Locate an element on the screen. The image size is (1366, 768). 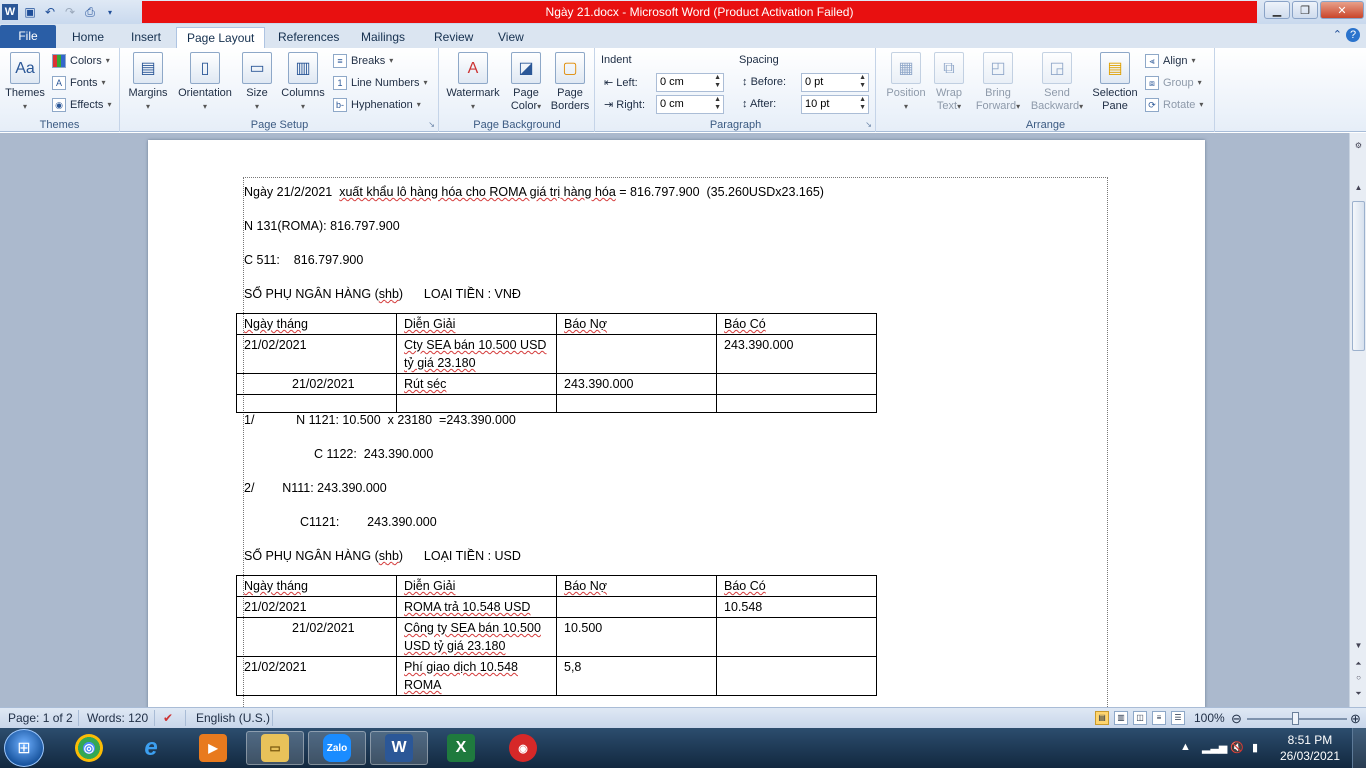
doc-line-4: SỔ PHỤ NGÂN HÀNG (shb) LOẠI TIỀN : VNĐ is located at coordinates (382, 294).